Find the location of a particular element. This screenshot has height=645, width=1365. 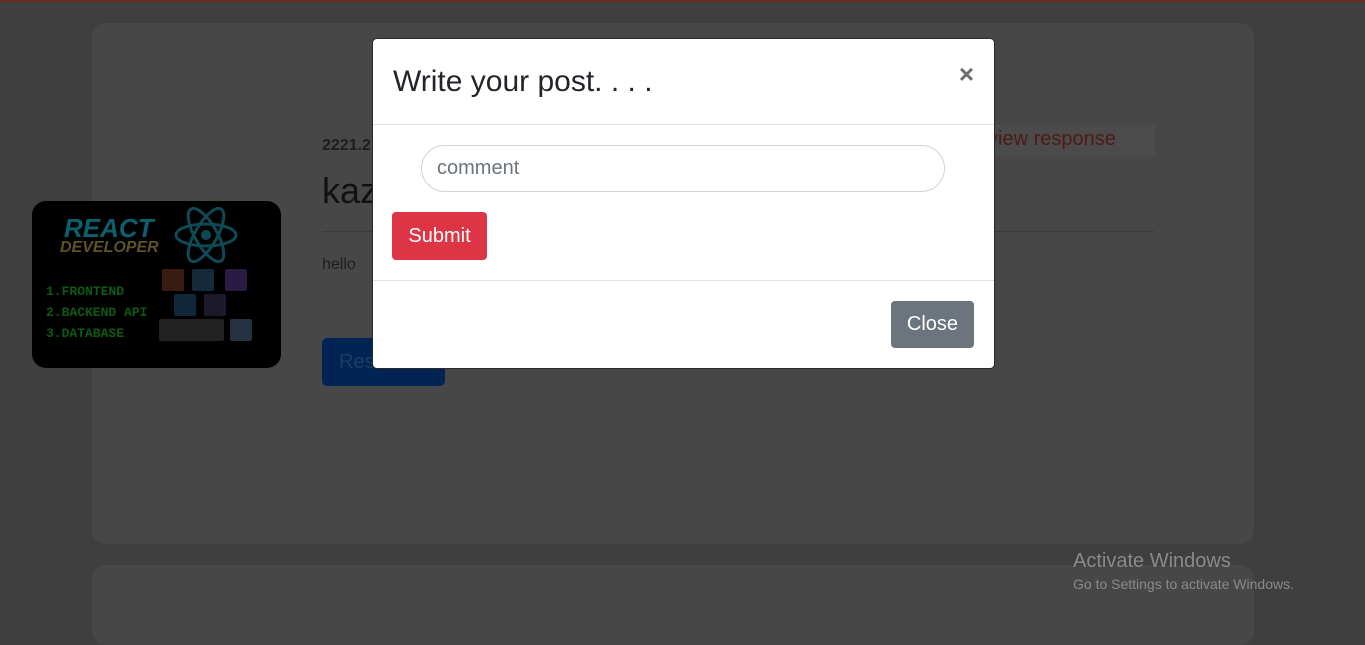

mui-icon is located at coordinates (185, 305).